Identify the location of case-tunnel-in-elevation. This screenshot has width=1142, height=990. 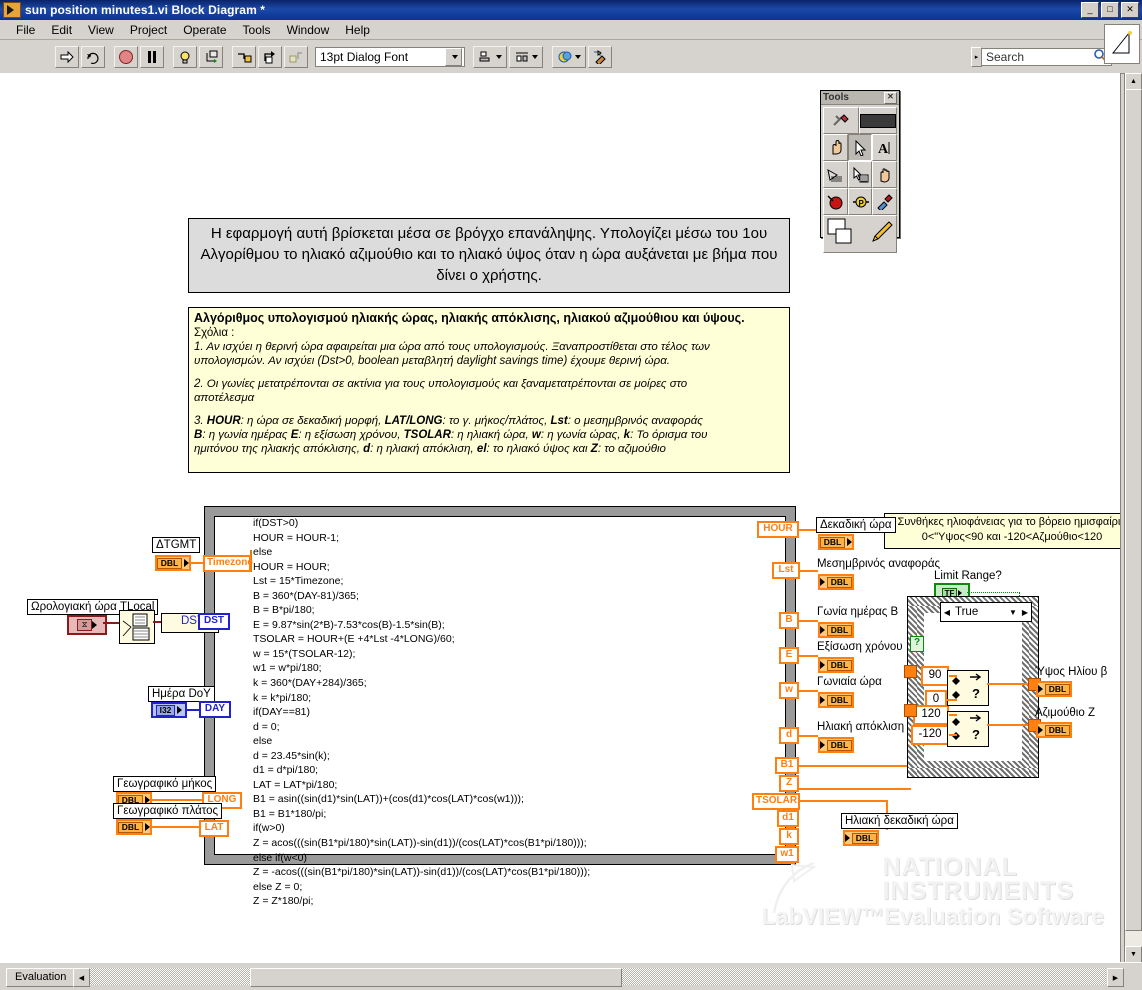
(910, 671).